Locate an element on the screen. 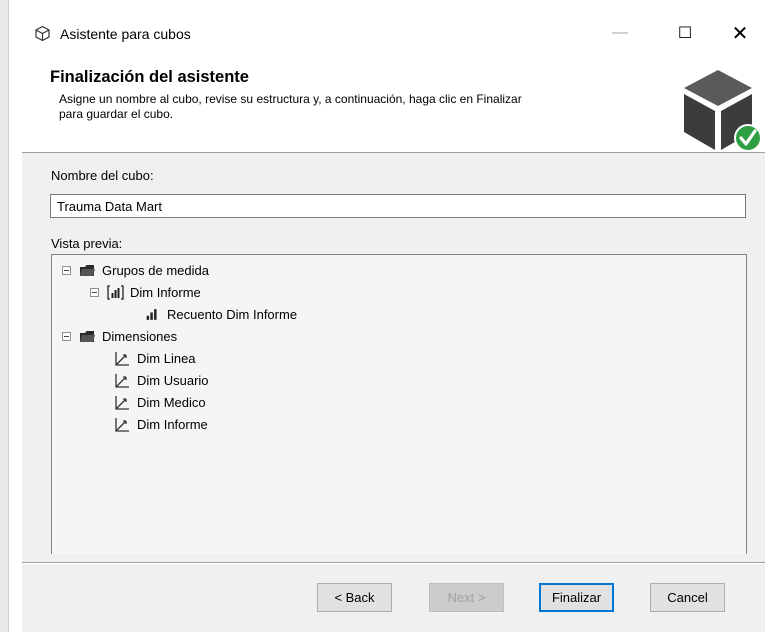 This screenshot has height=632, width=765. cube-check-icon is located at coordinates (723, 111).